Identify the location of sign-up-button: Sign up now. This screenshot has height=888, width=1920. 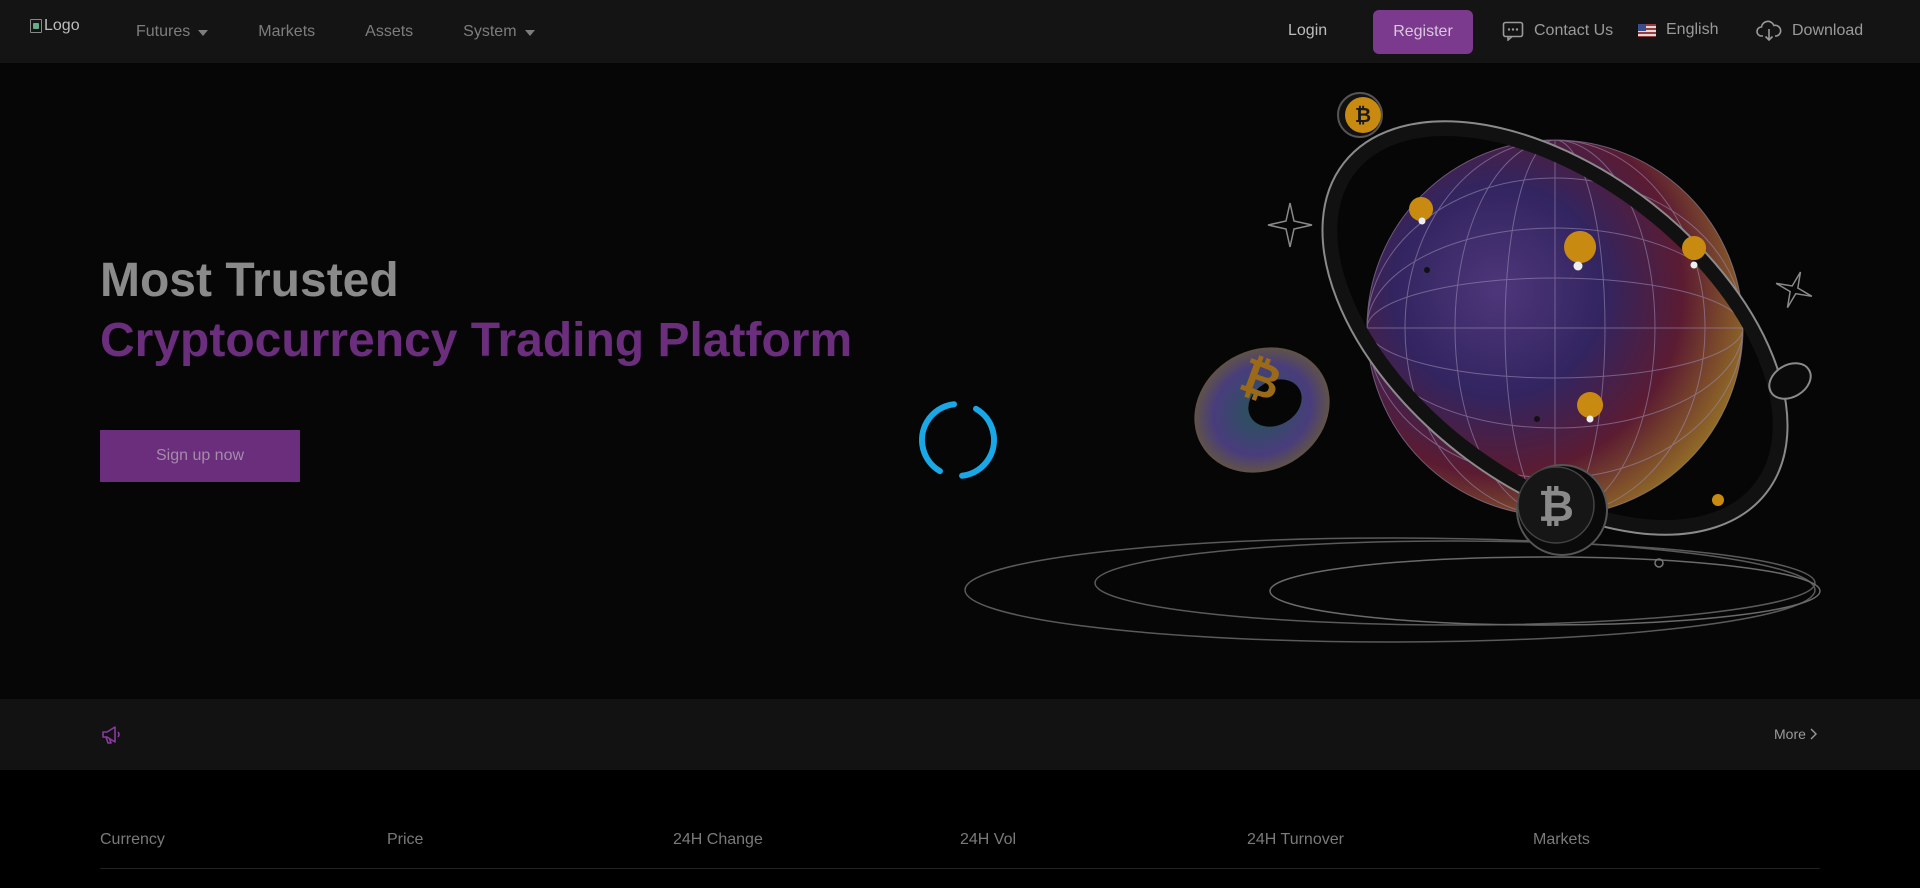
(200, 456).